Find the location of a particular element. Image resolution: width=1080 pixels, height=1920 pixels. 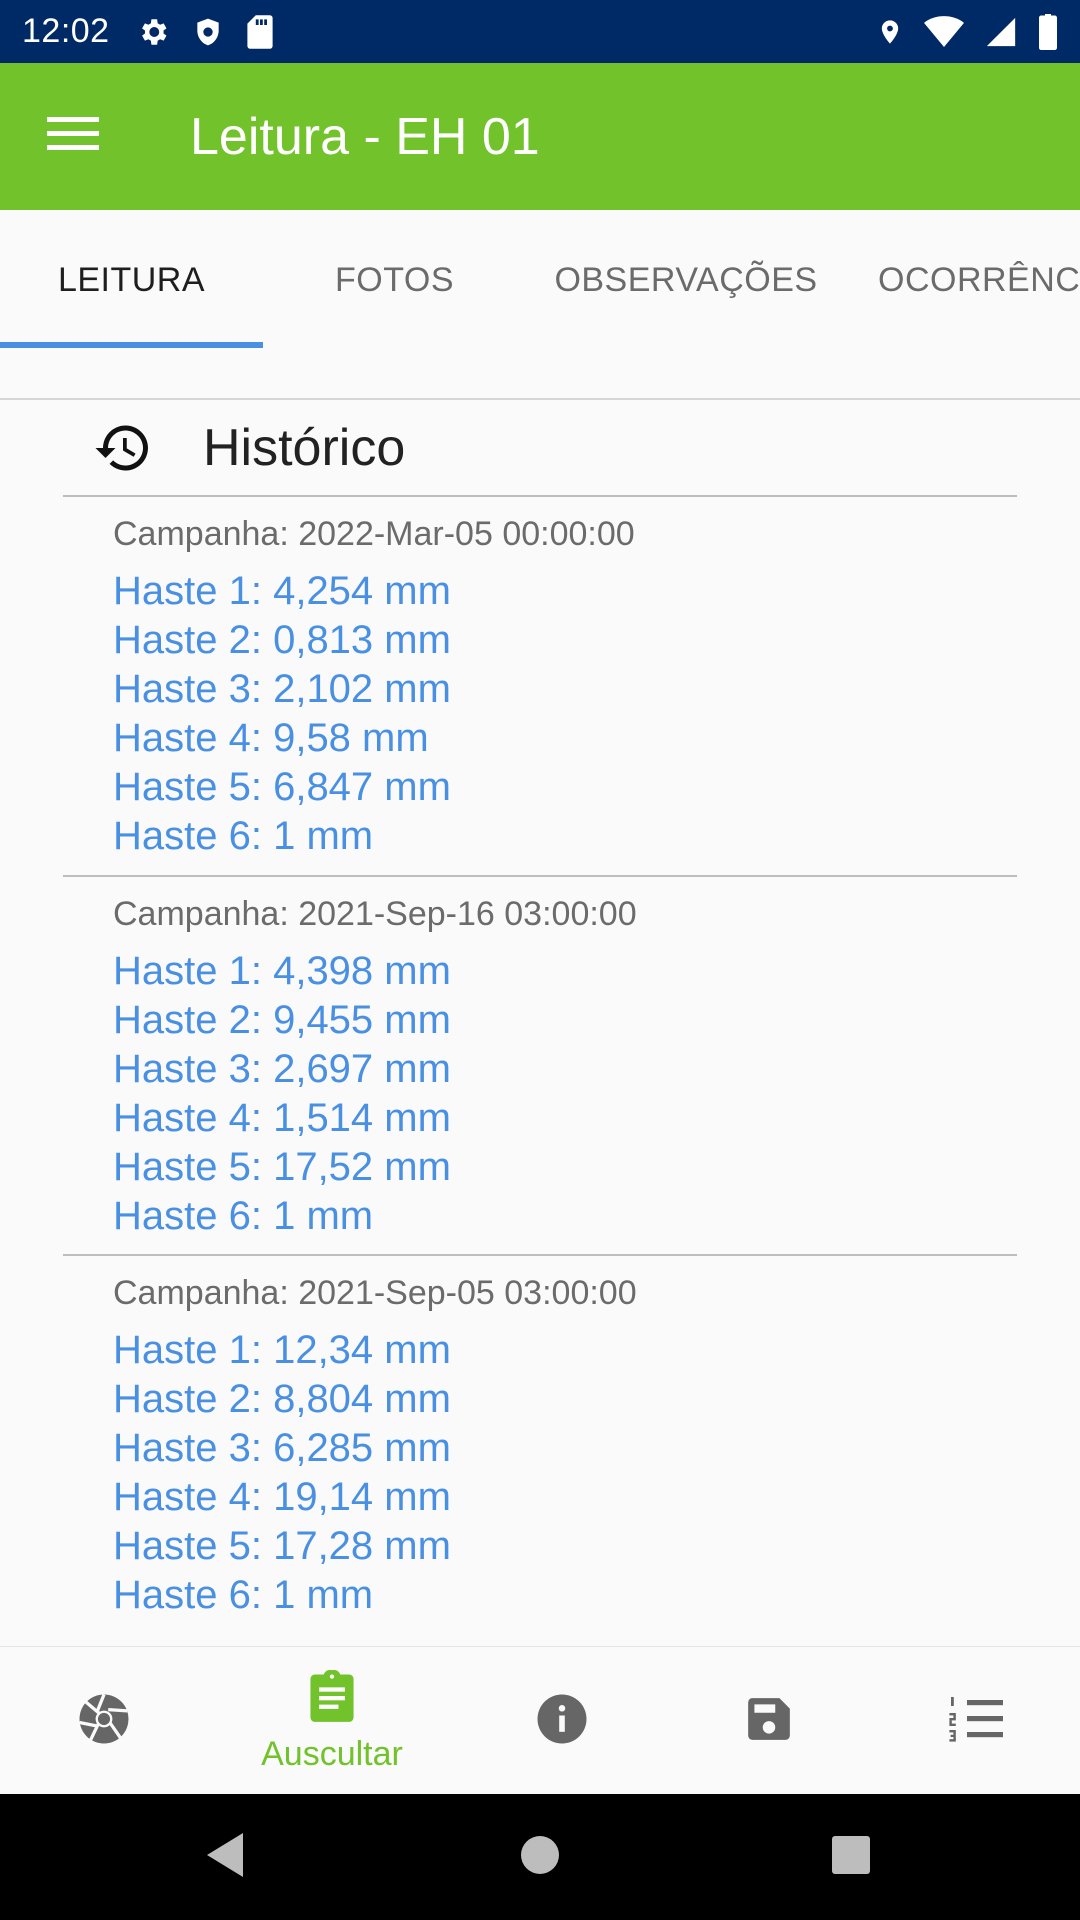

status-time: 12:02 is located at coordinates (66, 31).